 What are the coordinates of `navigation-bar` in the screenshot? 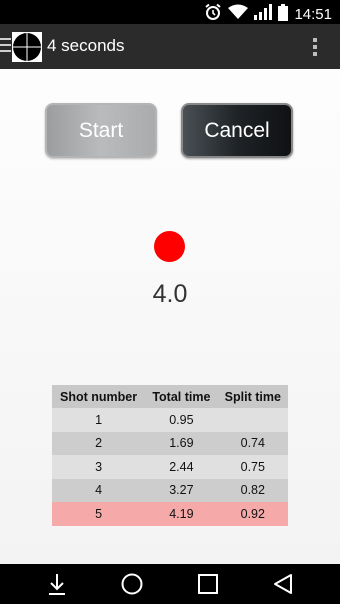 It's located at (170, 584).